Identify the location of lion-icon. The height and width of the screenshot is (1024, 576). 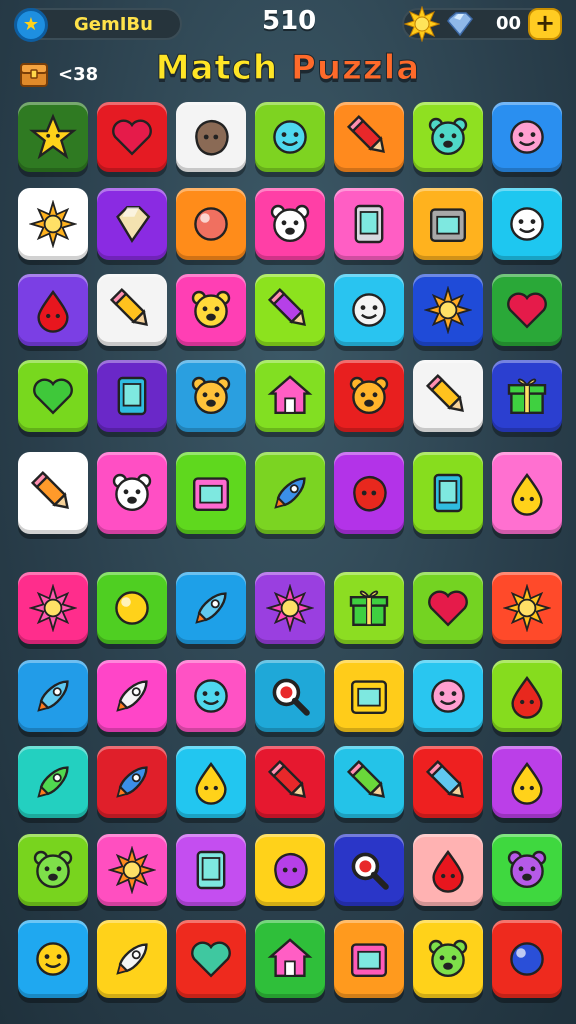
(448, 310).